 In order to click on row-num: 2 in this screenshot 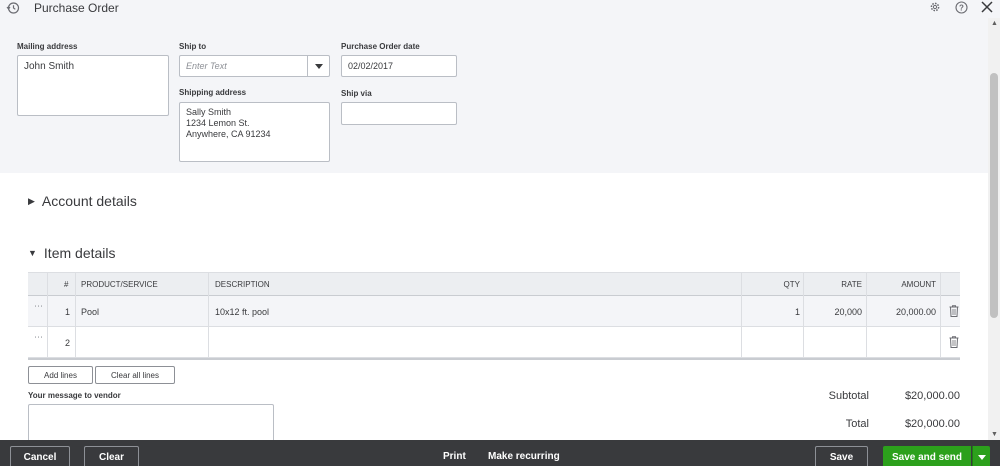, I will do `click(68, 343)`.